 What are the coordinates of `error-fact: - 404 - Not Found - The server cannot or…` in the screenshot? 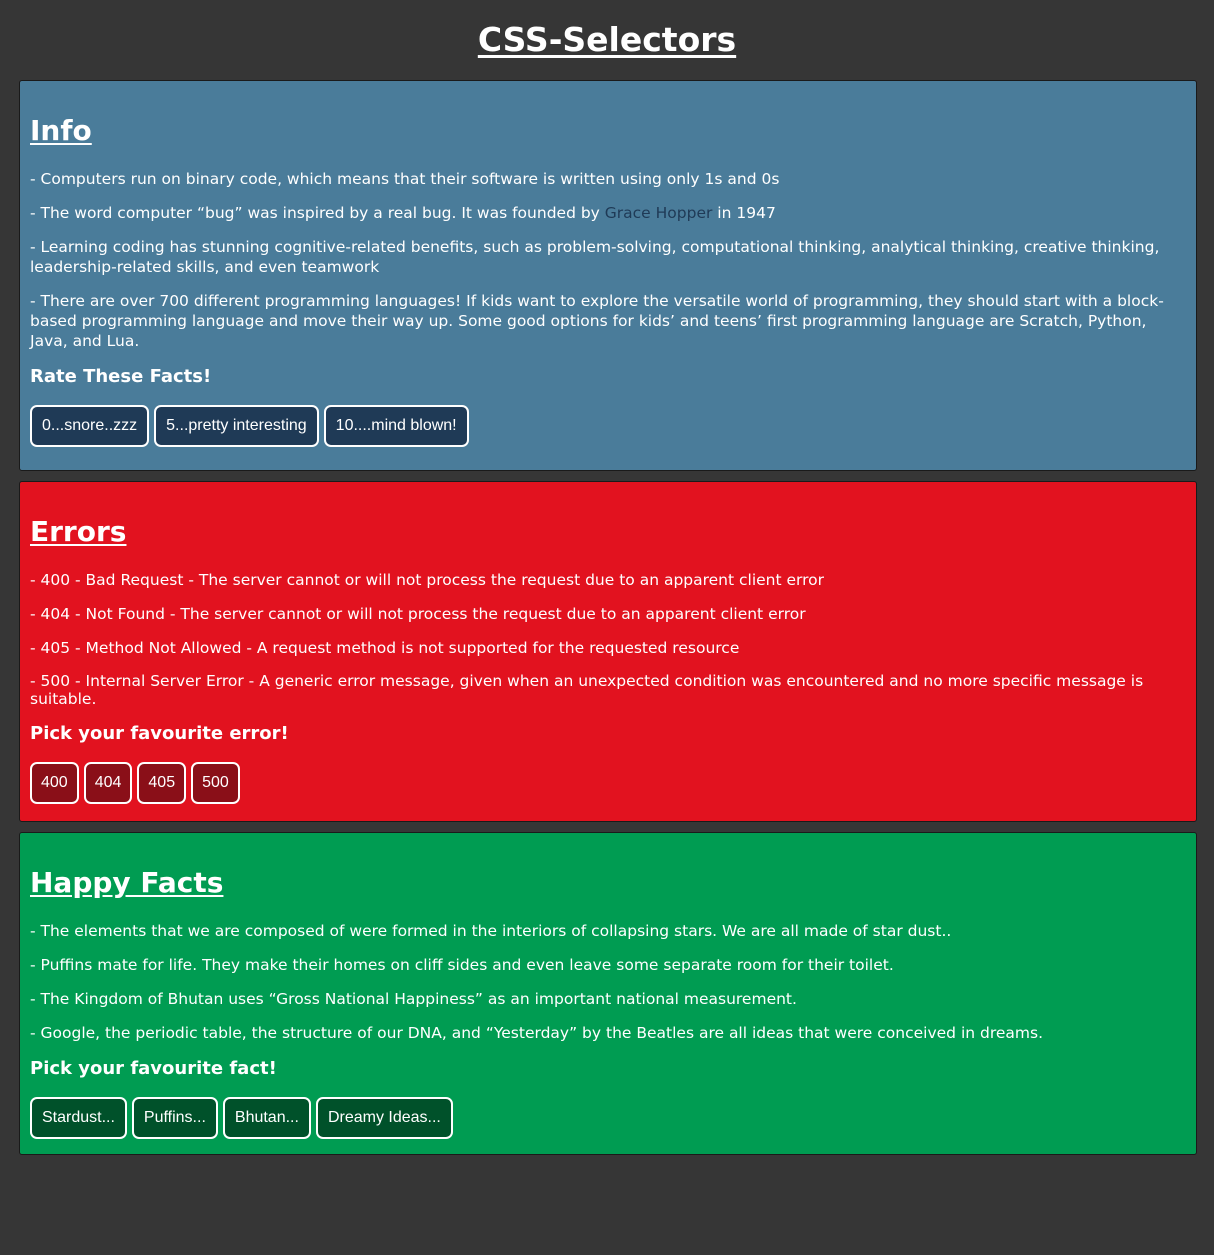 It's located at (418, 614).